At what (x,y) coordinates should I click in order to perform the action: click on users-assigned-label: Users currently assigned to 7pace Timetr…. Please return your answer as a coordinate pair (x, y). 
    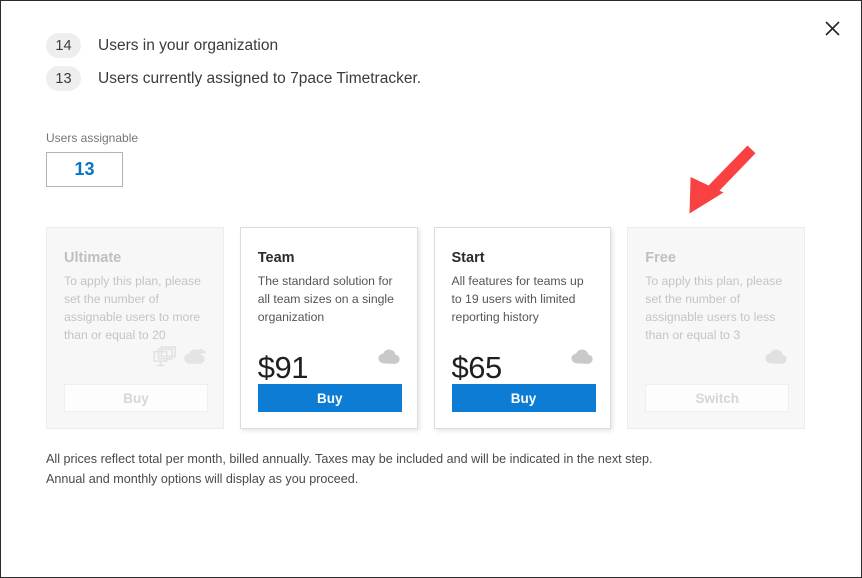
    Looking at the image, I should click on (260, 78).